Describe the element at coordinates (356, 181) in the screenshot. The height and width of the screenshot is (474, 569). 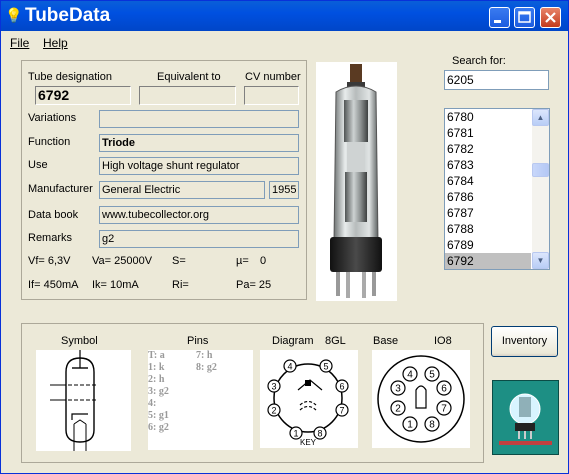
I see `tube-photo` at that location.